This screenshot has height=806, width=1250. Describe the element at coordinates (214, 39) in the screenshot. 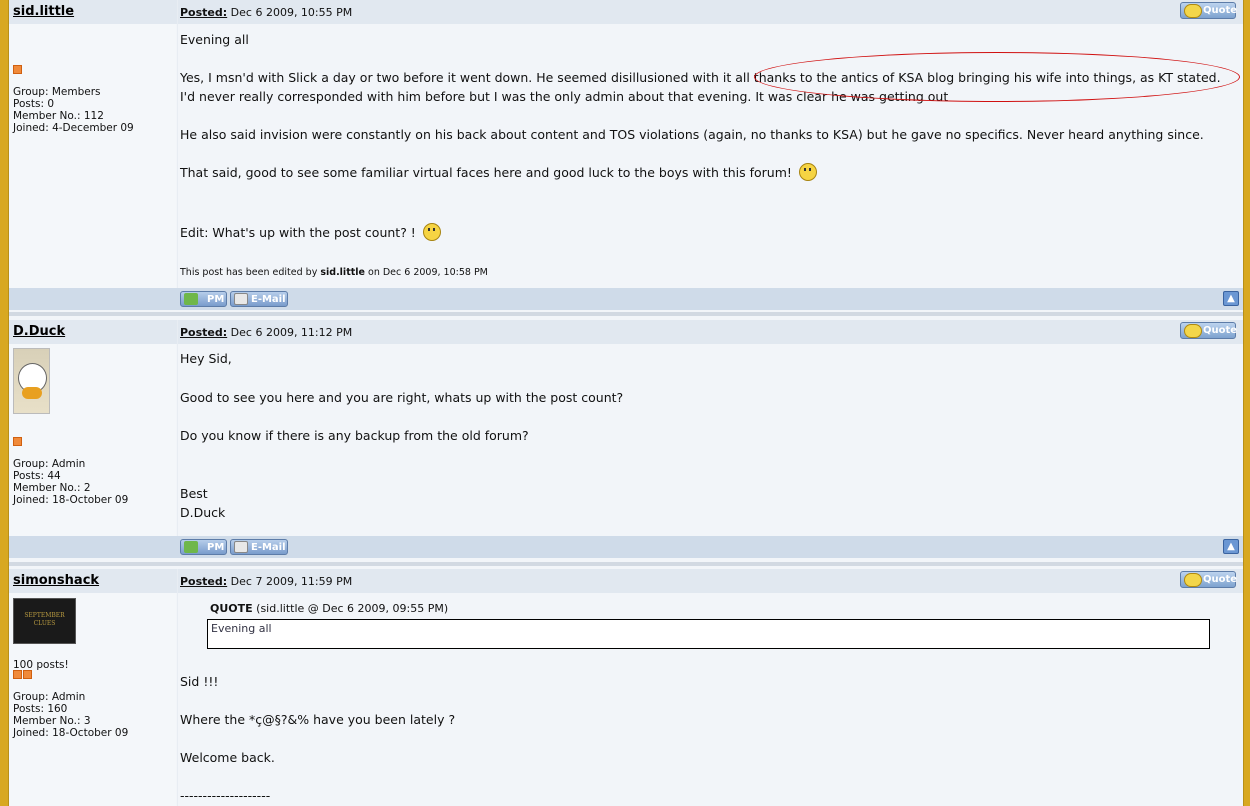

I see `post-line: Evening all` at that location.